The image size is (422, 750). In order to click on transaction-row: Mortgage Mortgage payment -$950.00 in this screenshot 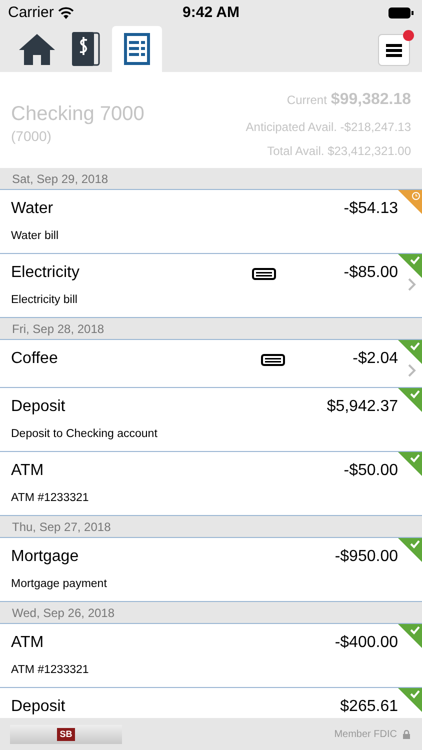, I will do `click(211, 570)`.